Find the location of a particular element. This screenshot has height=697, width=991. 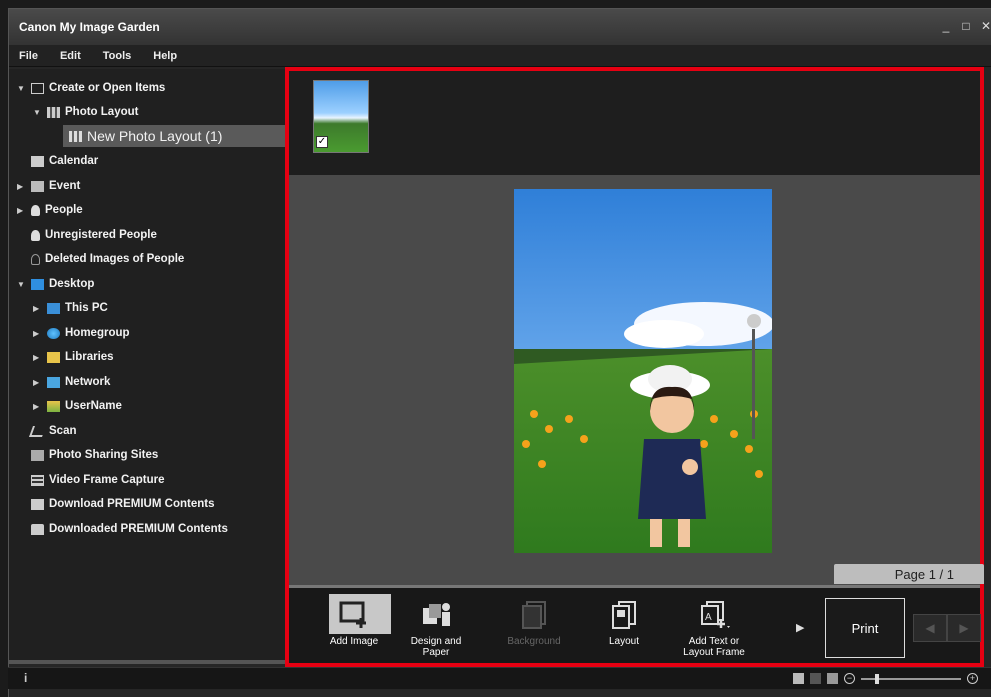

tree-item-label: Network is located at coordinates (88, 382).